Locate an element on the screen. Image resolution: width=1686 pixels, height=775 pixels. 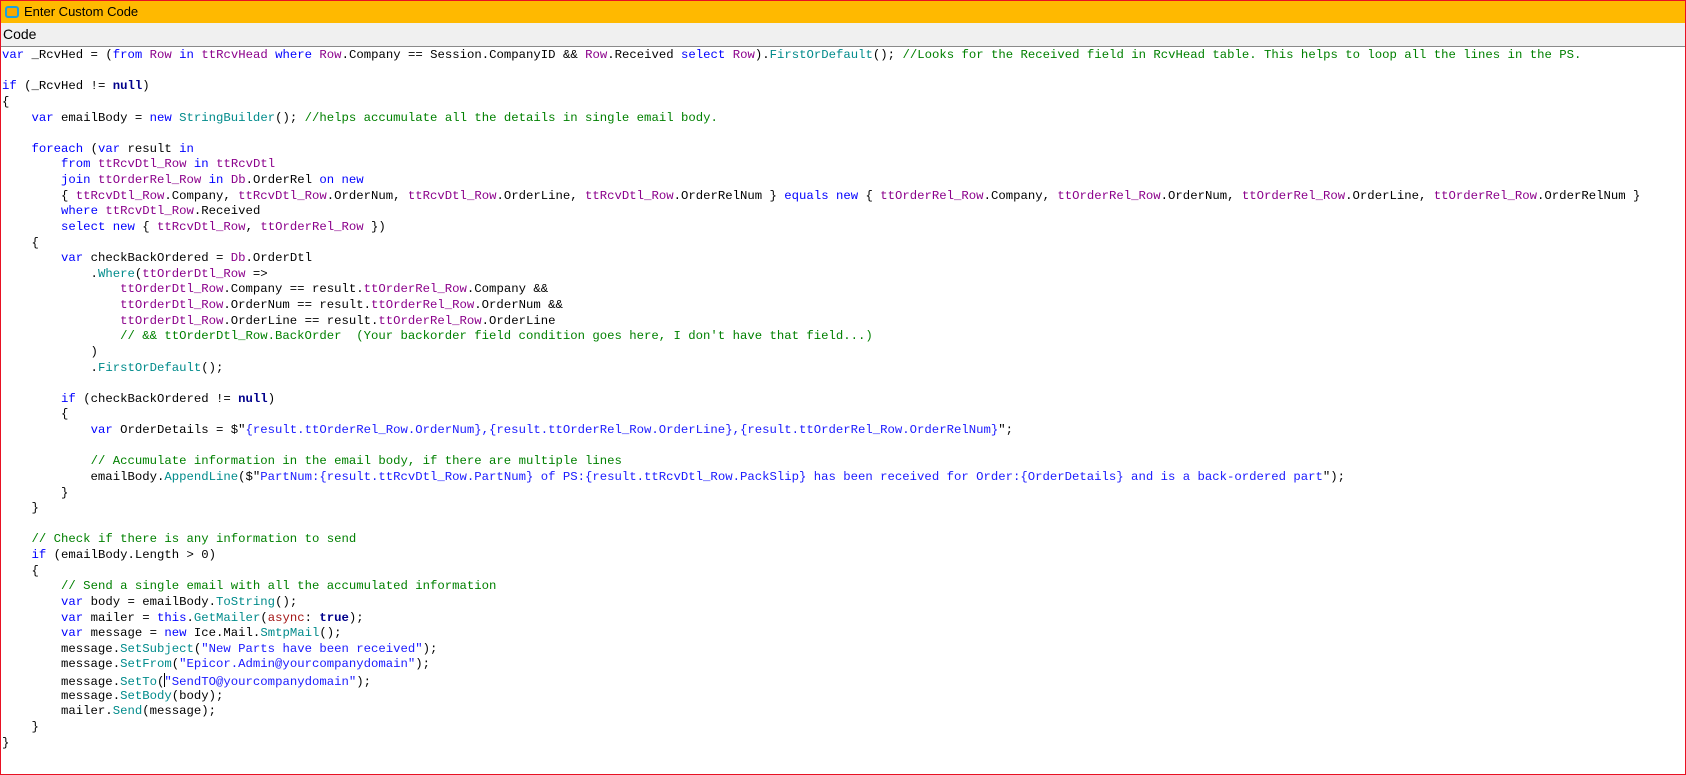
code-line: foreach (var result in is located at coordinates (843, 150).